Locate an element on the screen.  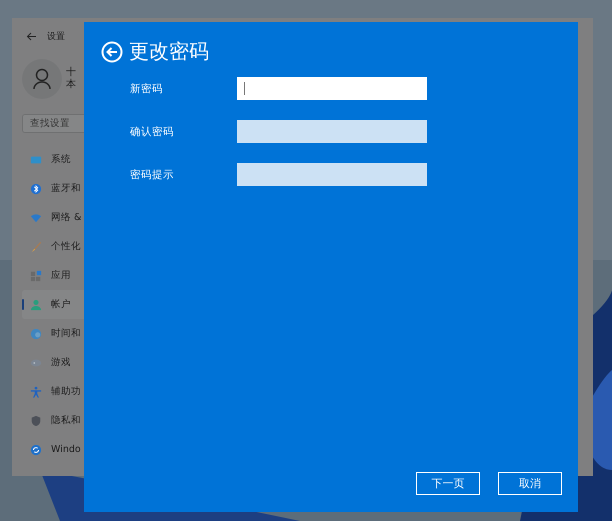
field-label: 密码提示 is located at coordinates (152, 175).